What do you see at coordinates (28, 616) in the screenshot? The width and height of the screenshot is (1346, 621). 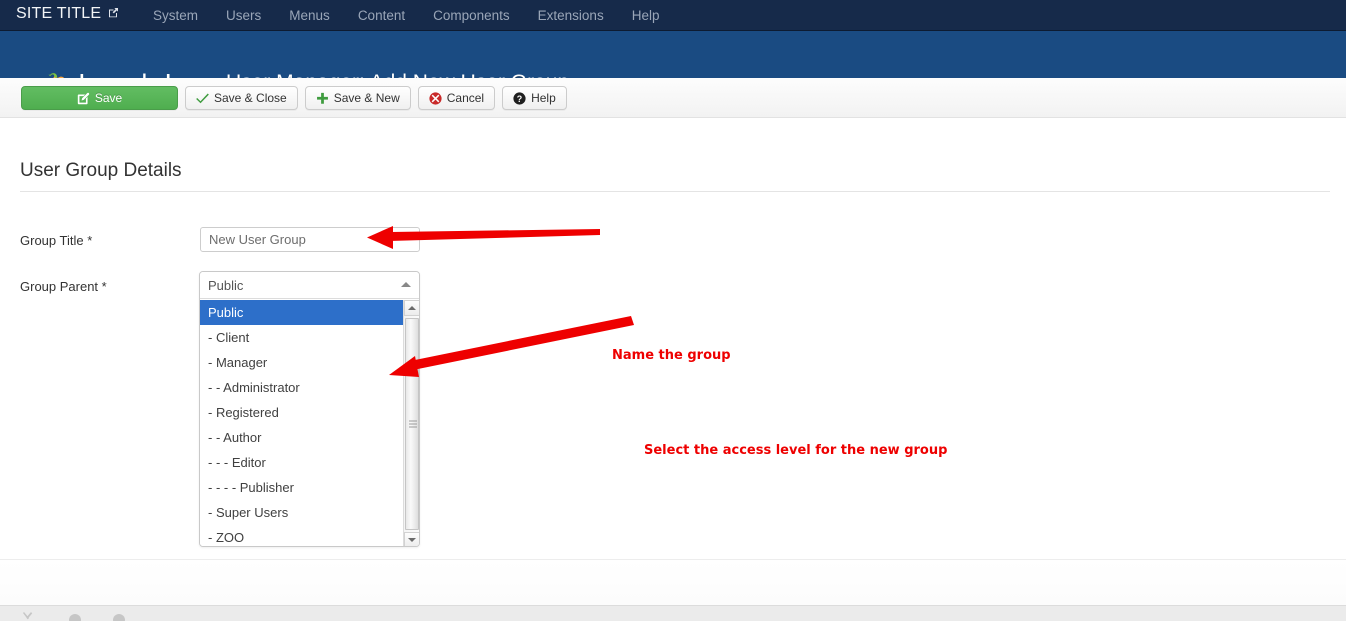 I see `joomla-footer-mark-icon` at bounding box center [28, 616].